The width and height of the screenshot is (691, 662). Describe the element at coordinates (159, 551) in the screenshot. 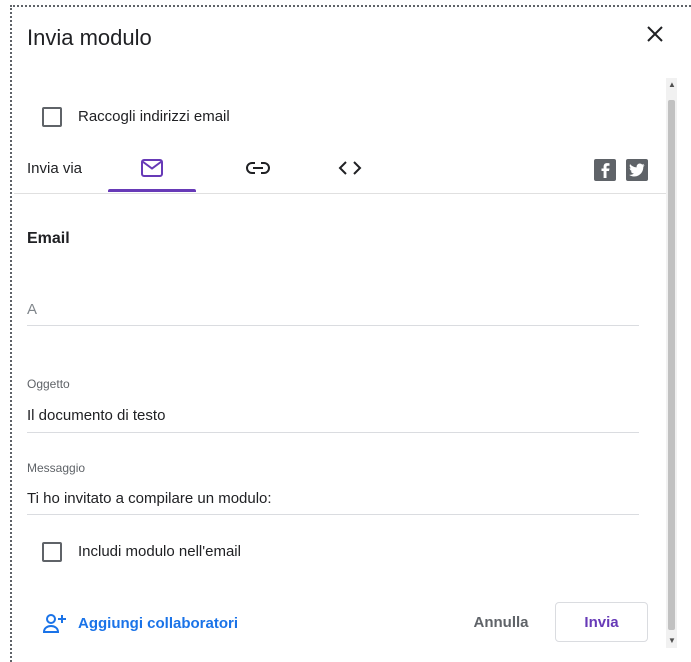

I see `include-form-label: Includi modulo nell'email` at that location.